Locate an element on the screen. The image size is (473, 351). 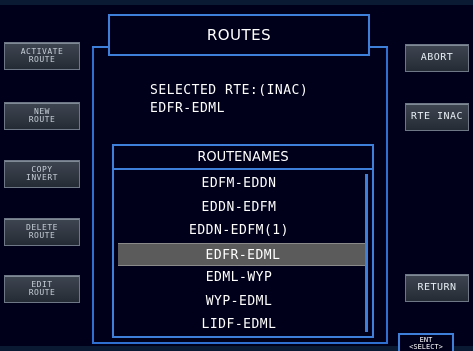
page-title: ROUTES is located at coordinates (239, 35).